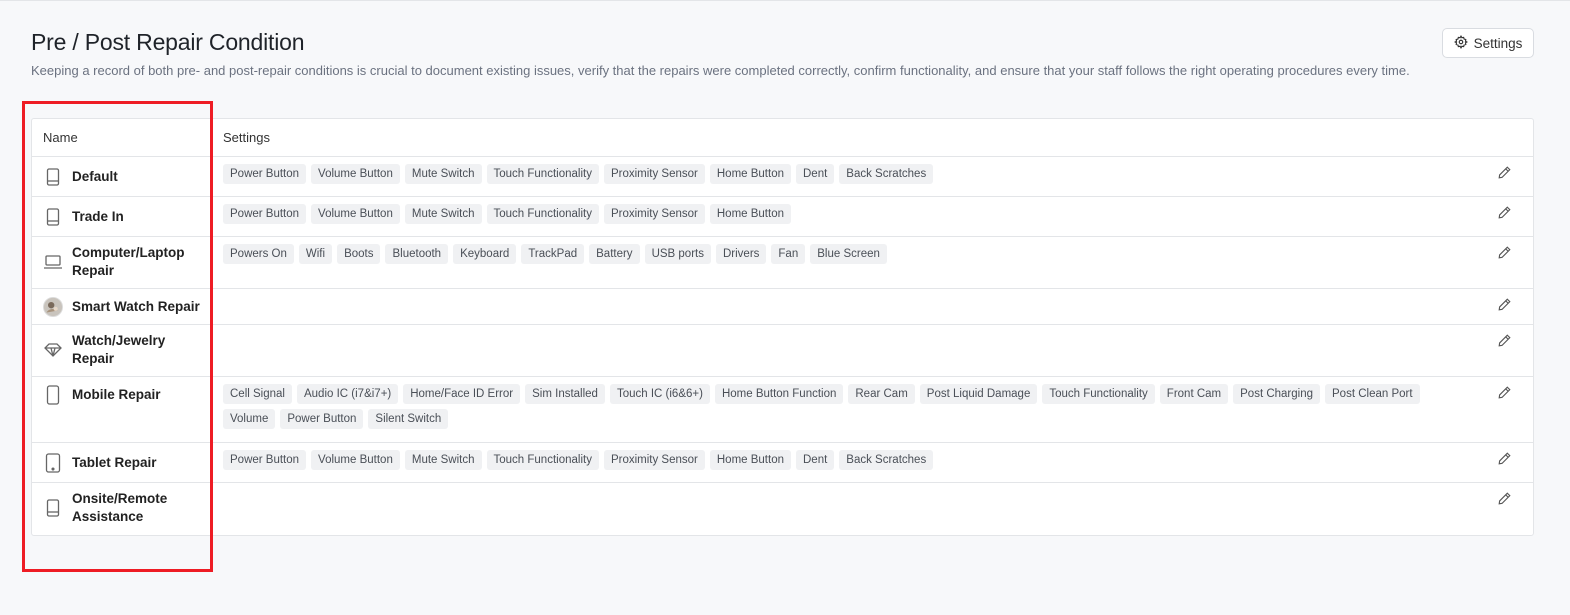  What do you see at coordinates (782, 138) in the screenshot?
I see `table-header: Name Settings` at bounding box center [782, 138].